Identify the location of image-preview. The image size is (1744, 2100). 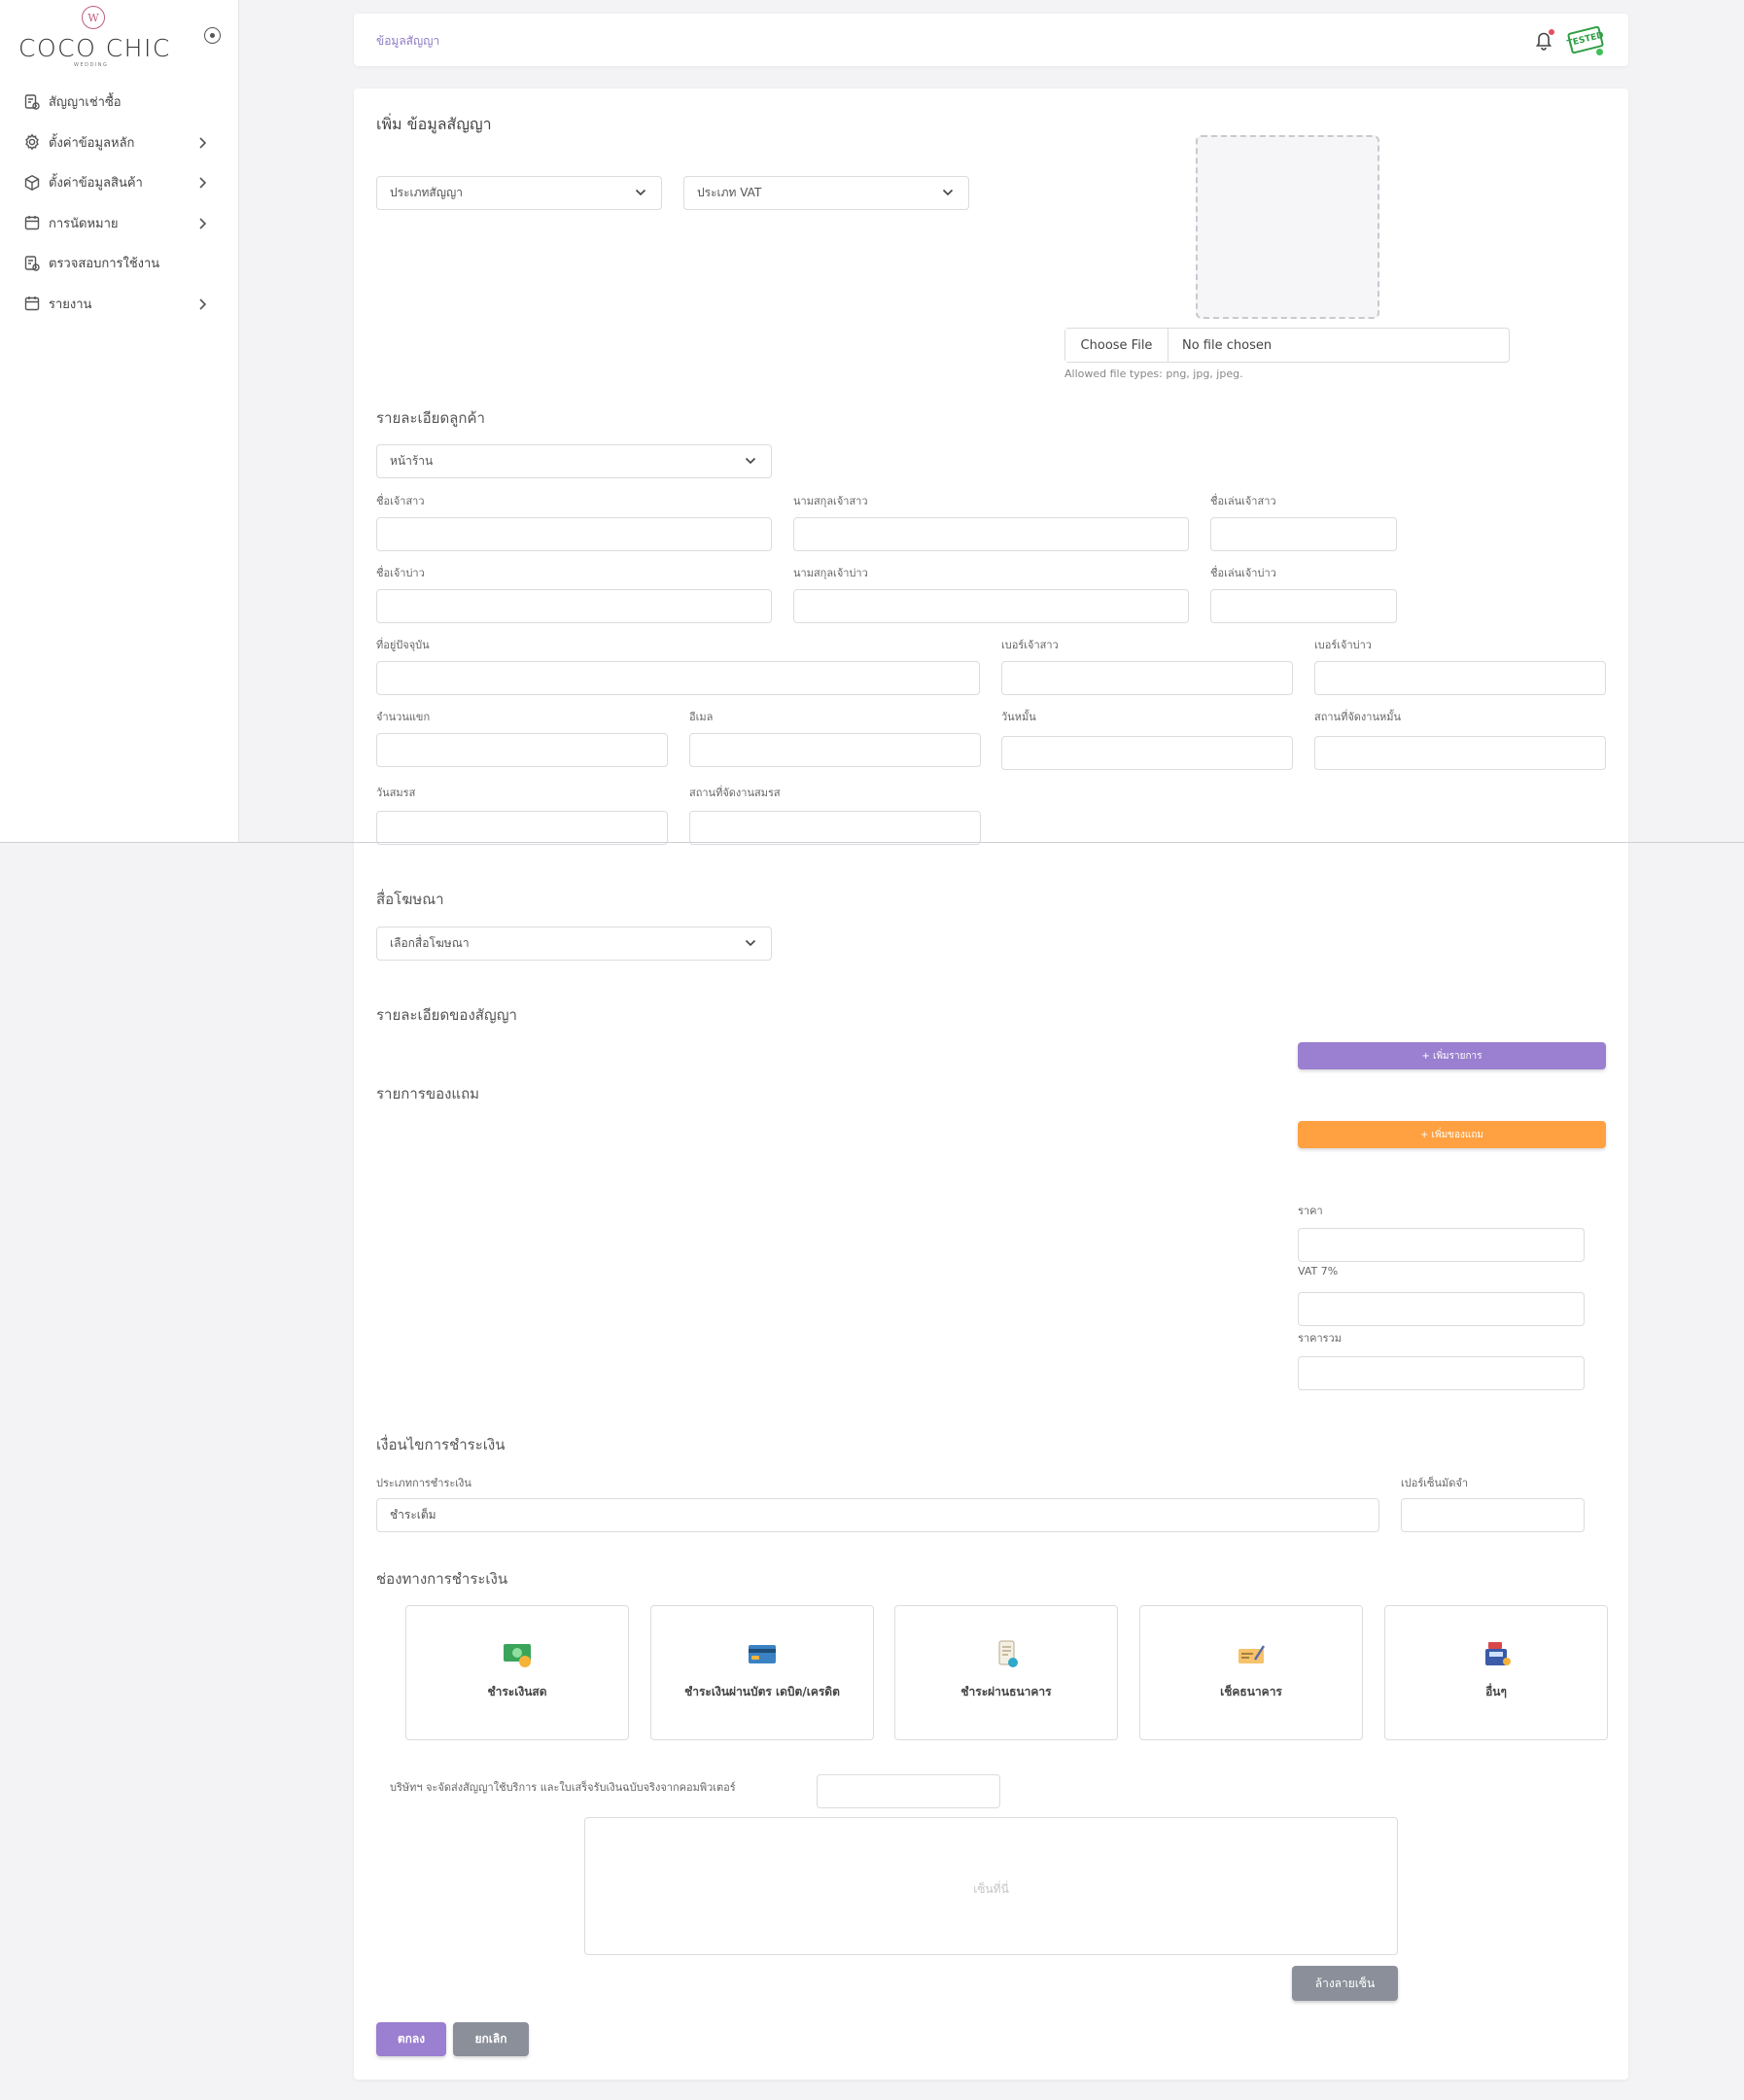
(1287, 227).